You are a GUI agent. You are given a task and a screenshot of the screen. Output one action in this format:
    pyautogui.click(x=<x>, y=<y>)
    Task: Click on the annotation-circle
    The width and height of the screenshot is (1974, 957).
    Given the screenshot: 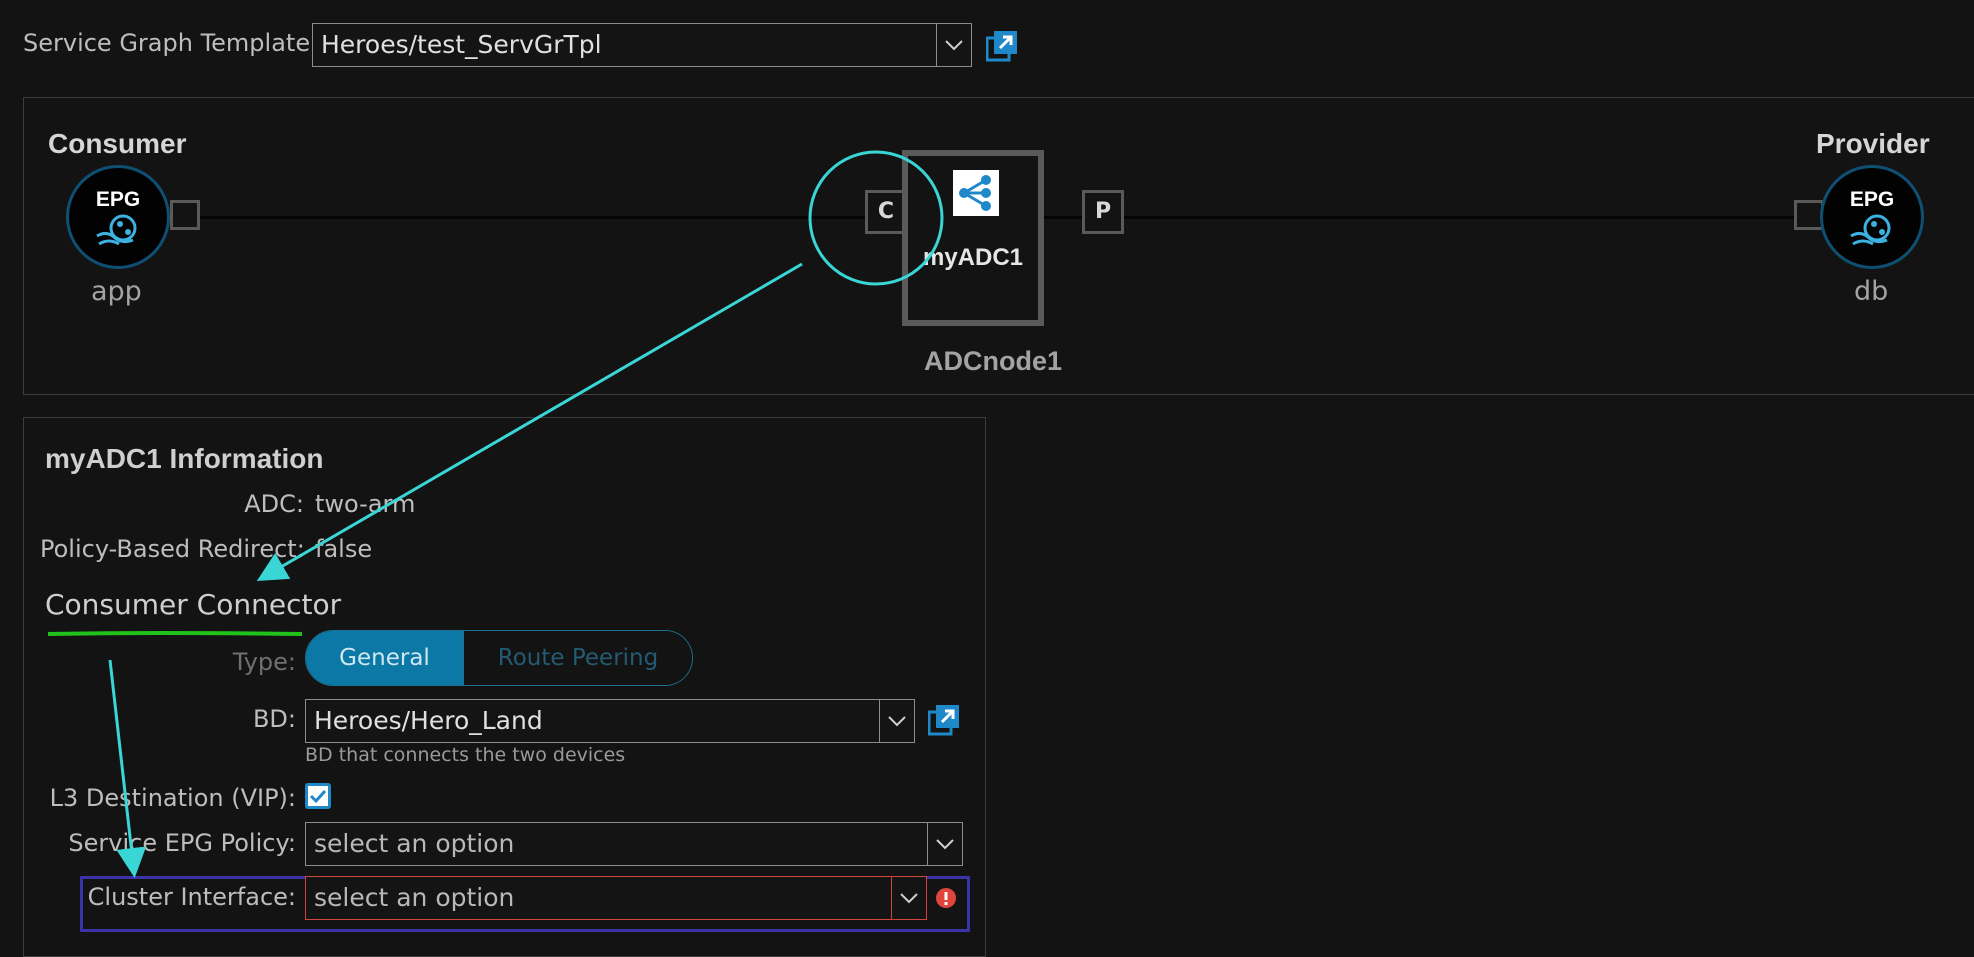 What is the action you would take?
    pyautogui.click(x=876, y=218)
    